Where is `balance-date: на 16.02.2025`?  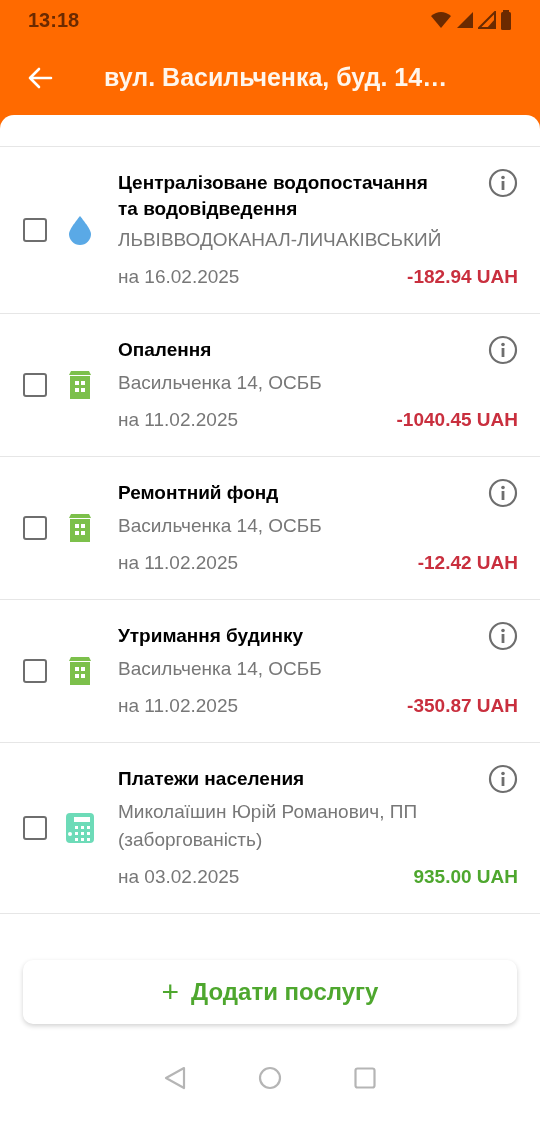 balance-date: на 16.02.2025 is located at coordinates (179, 277).